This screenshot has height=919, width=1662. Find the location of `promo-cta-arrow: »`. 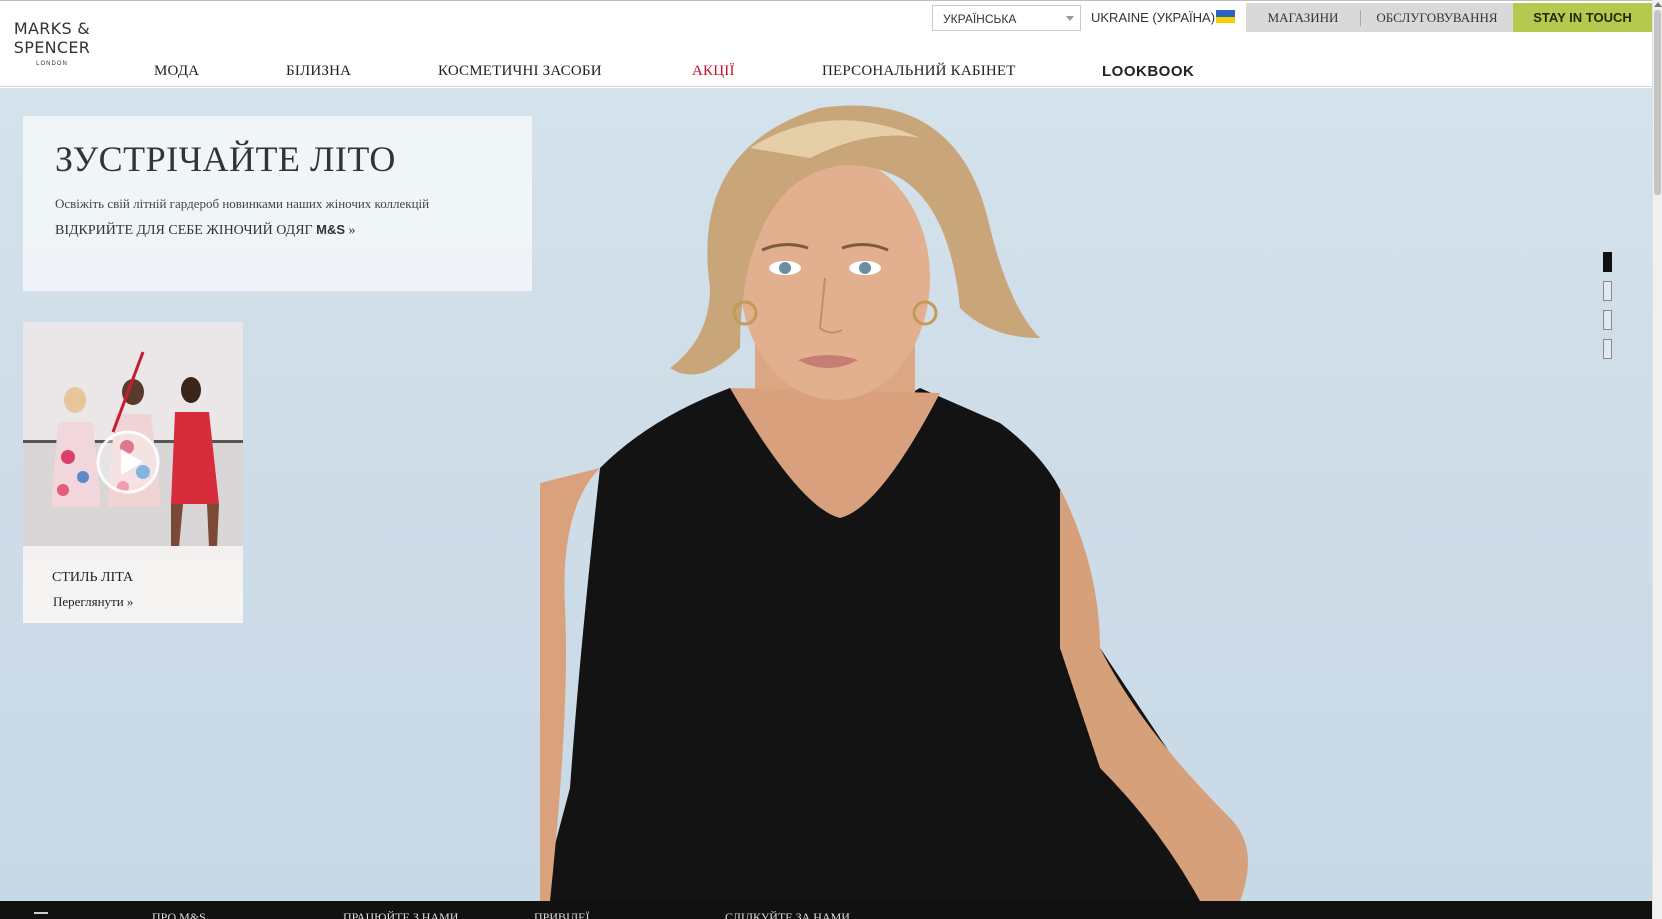

promo-cta-arrow: » is located at coordinates (352, 230).